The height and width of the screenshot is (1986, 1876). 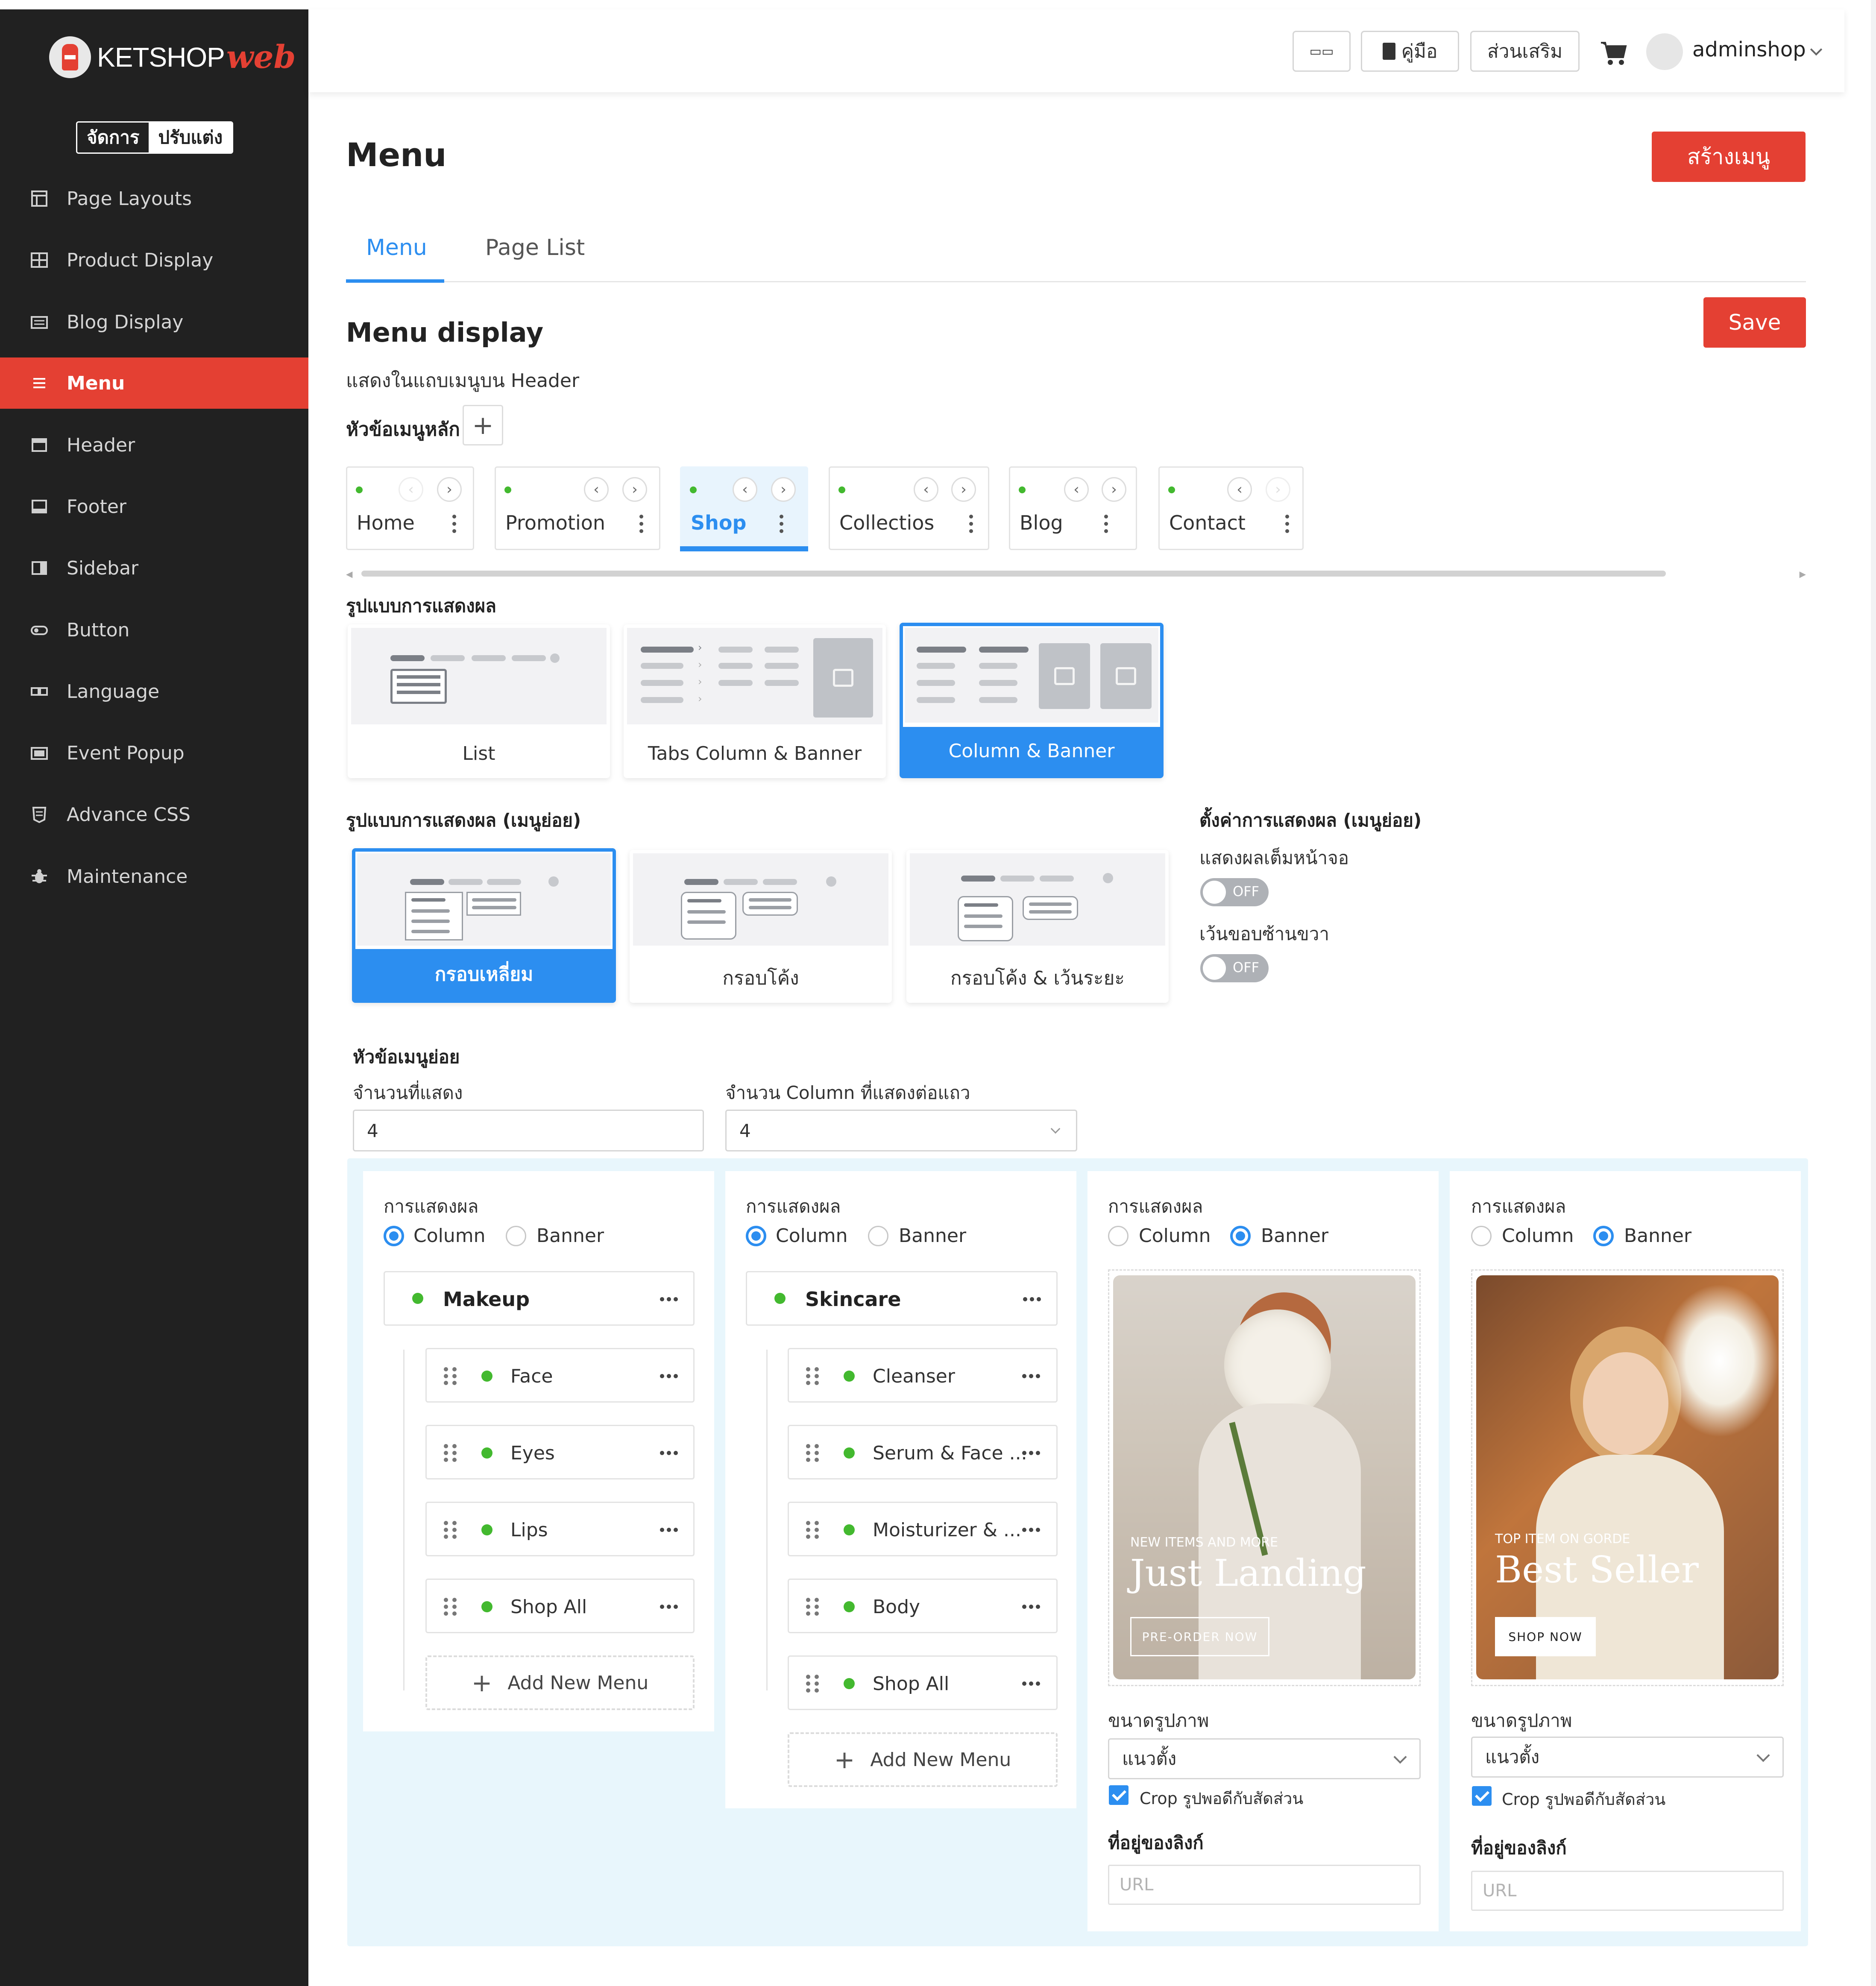 I want to click on sidebar-item-header: Header, so click(x=154, y=445).